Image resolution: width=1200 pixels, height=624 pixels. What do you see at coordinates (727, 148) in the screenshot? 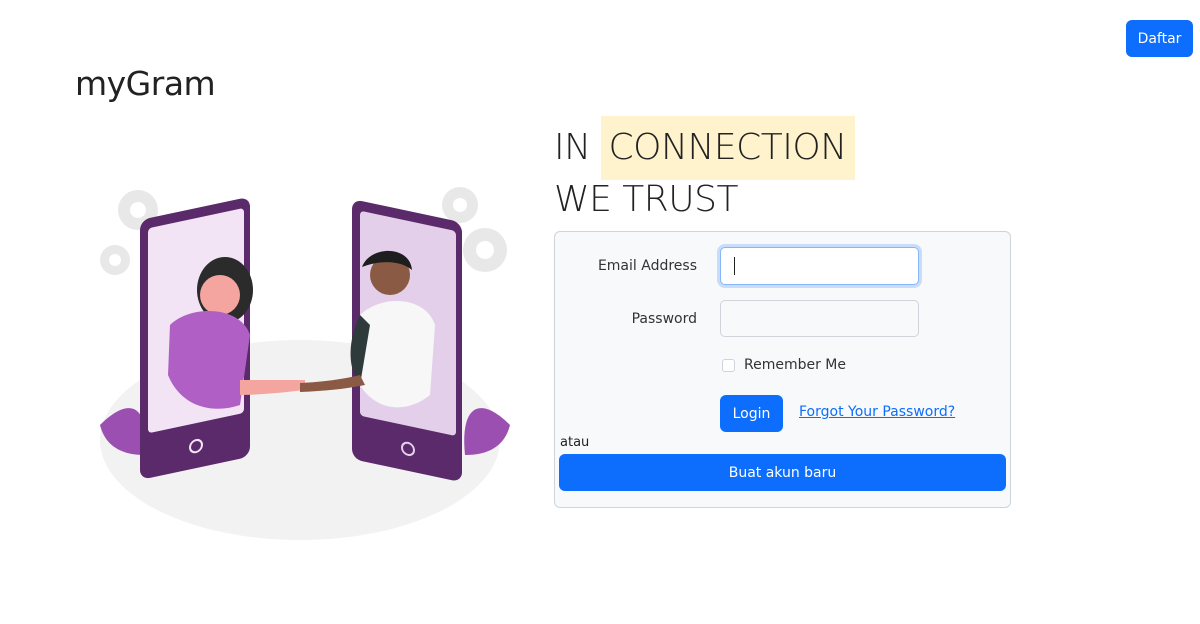
I see `hero-line1-highlight: CONNECTION` at bounding box center [727, 148].